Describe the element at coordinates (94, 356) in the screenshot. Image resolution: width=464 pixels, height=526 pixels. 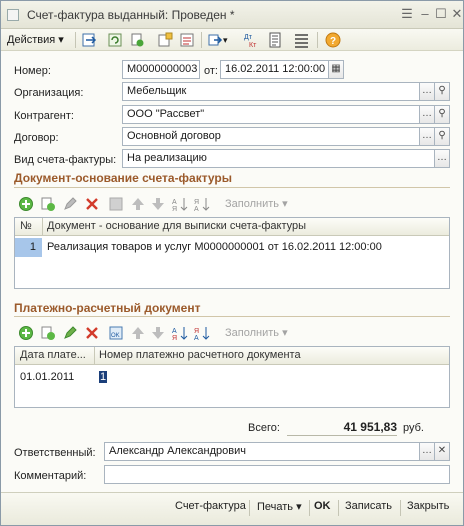
I see `column-separator` at that location.